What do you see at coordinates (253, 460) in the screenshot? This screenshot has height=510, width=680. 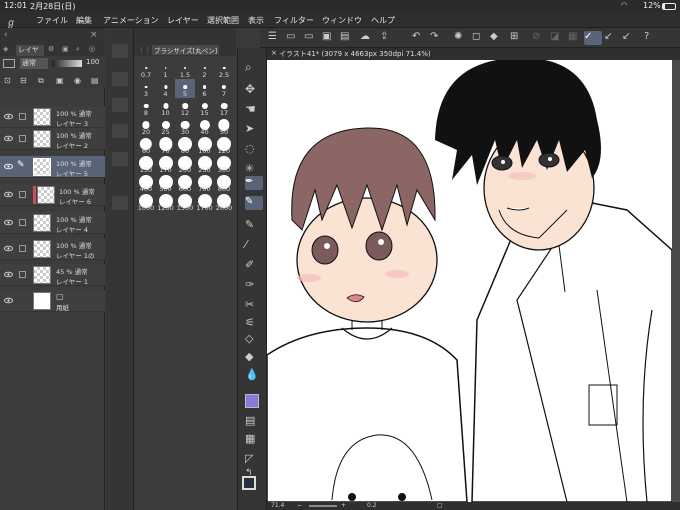 I see `text-tool-icon: ◸` at bounding box center [253, 460].